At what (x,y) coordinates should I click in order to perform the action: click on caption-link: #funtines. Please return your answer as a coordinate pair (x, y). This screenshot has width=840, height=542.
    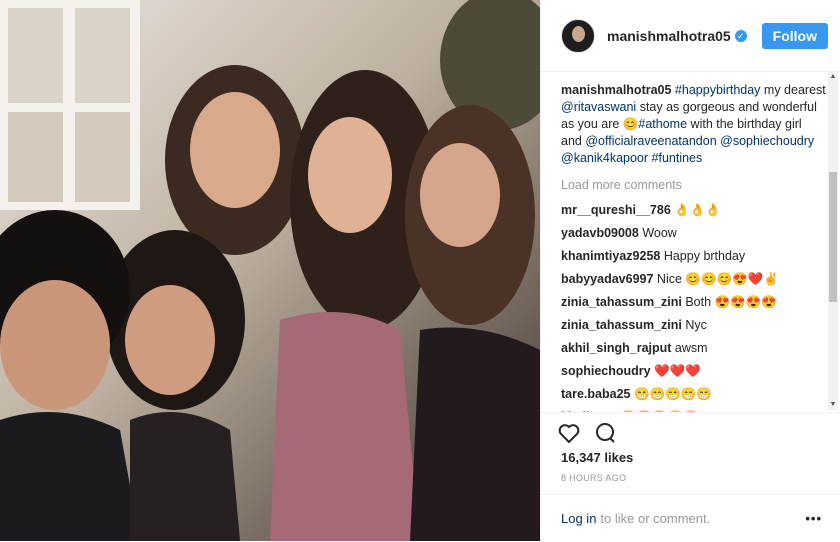
    Looking at the image, I should click on (677, 158).